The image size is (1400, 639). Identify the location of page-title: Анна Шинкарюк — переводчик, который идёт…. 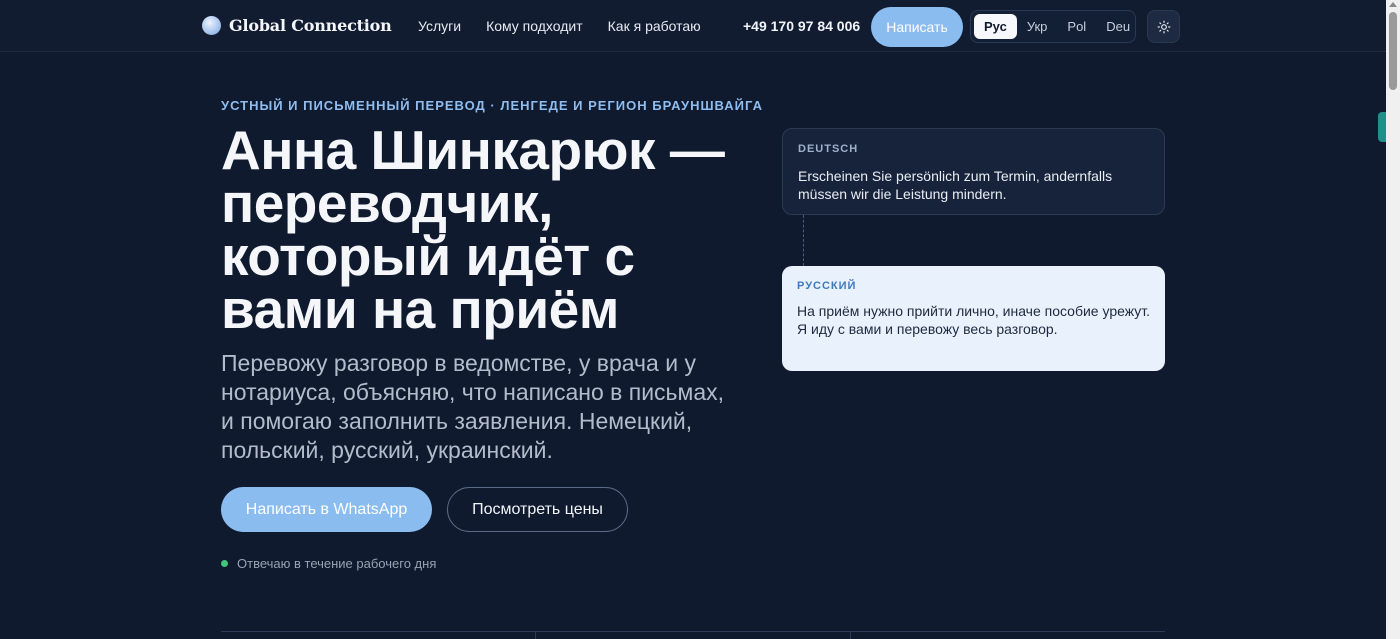
(473, 229).